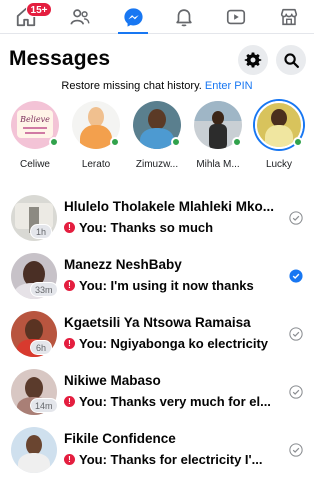 This screenshot has height=482, width=320. I want to click on chat-name: Fikile Confidence, so click(120, 438).